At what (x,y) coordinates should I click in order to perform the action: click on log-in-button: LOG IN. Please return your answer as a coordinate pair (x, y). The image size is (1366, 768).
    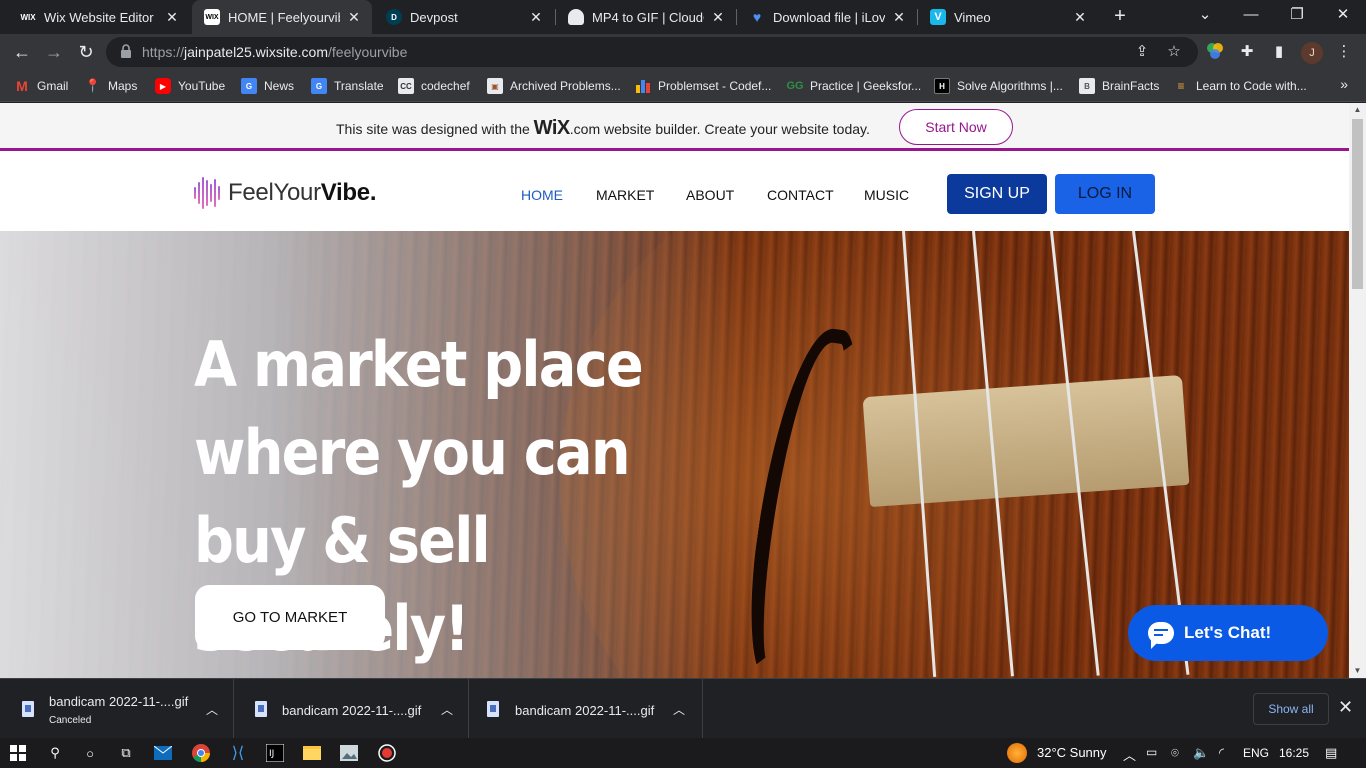
    Looking at the image, I should click on (1105, 194).